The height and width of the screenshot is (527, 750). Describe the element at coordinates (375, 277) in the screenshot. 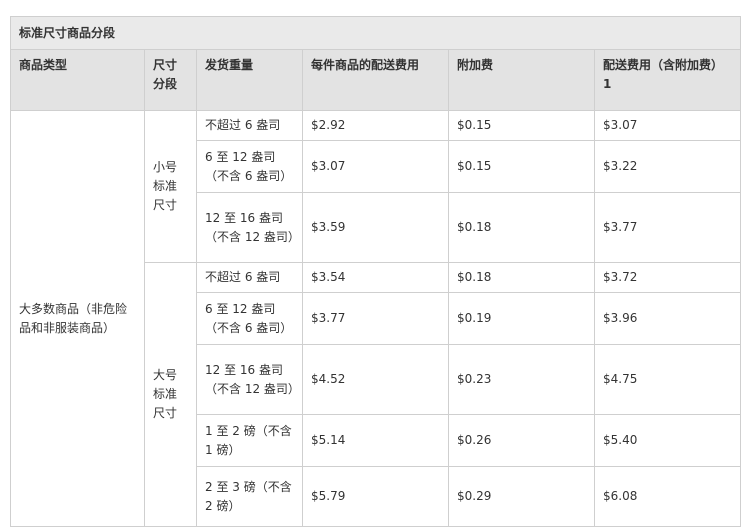

I see `fee-cell: $3.54` at that location.